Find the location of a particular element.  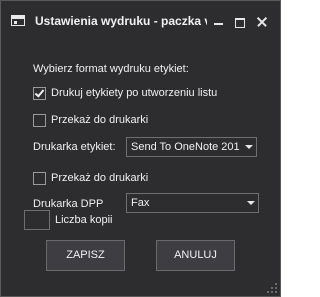

dpp-printer-dropdown-button is located at coordinates (251, 203).